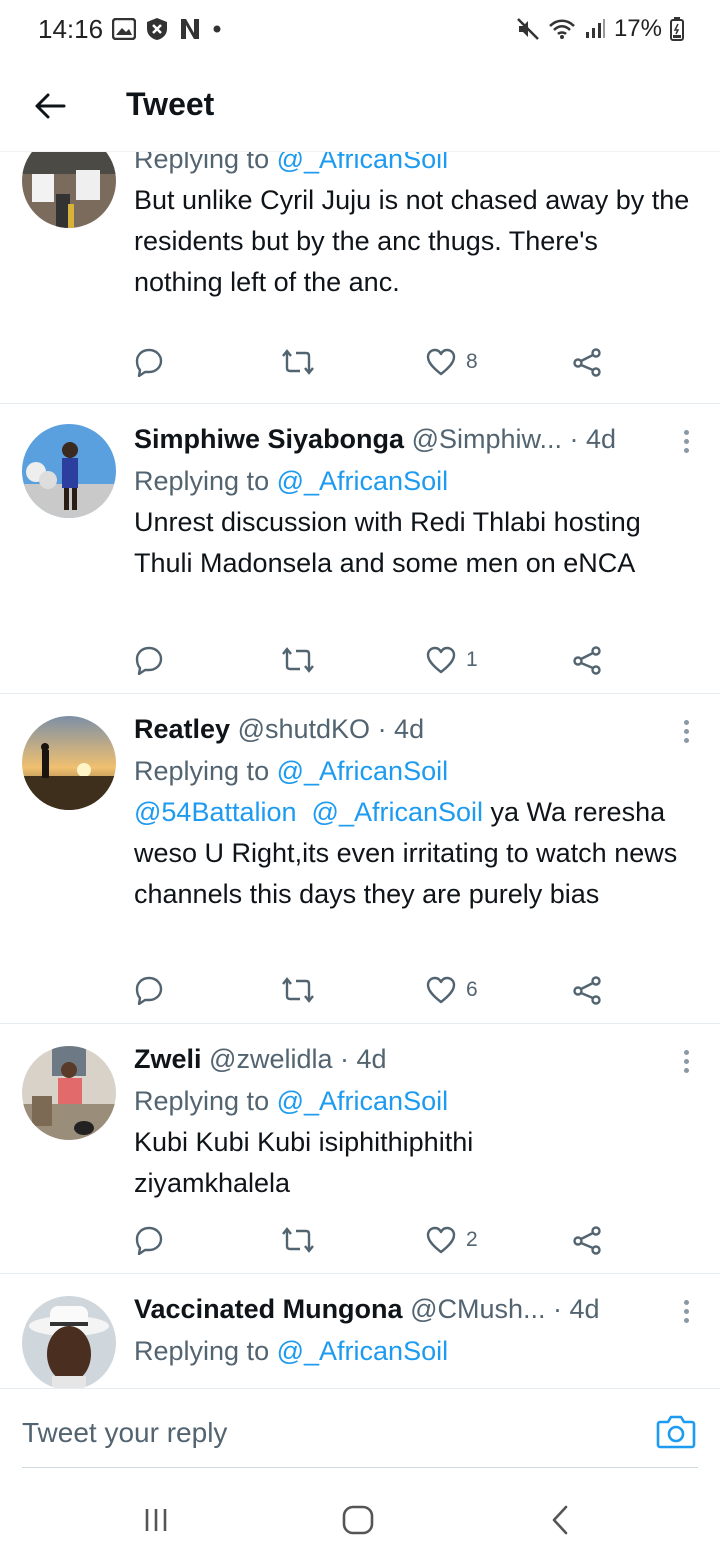 The image size is (720, 1560). I want to click on like-count: 8, so click(472, 361).